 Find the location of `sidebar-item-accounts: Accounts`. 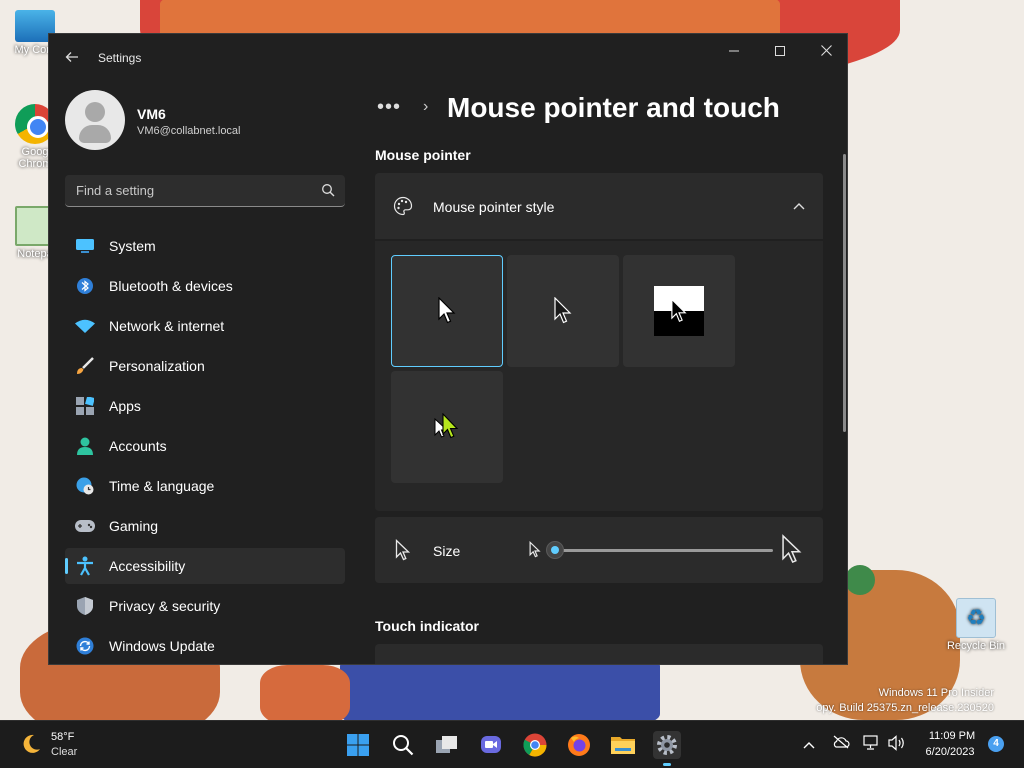

sidebar-item-accounts: Accounts is located at coordinates (205, 446).